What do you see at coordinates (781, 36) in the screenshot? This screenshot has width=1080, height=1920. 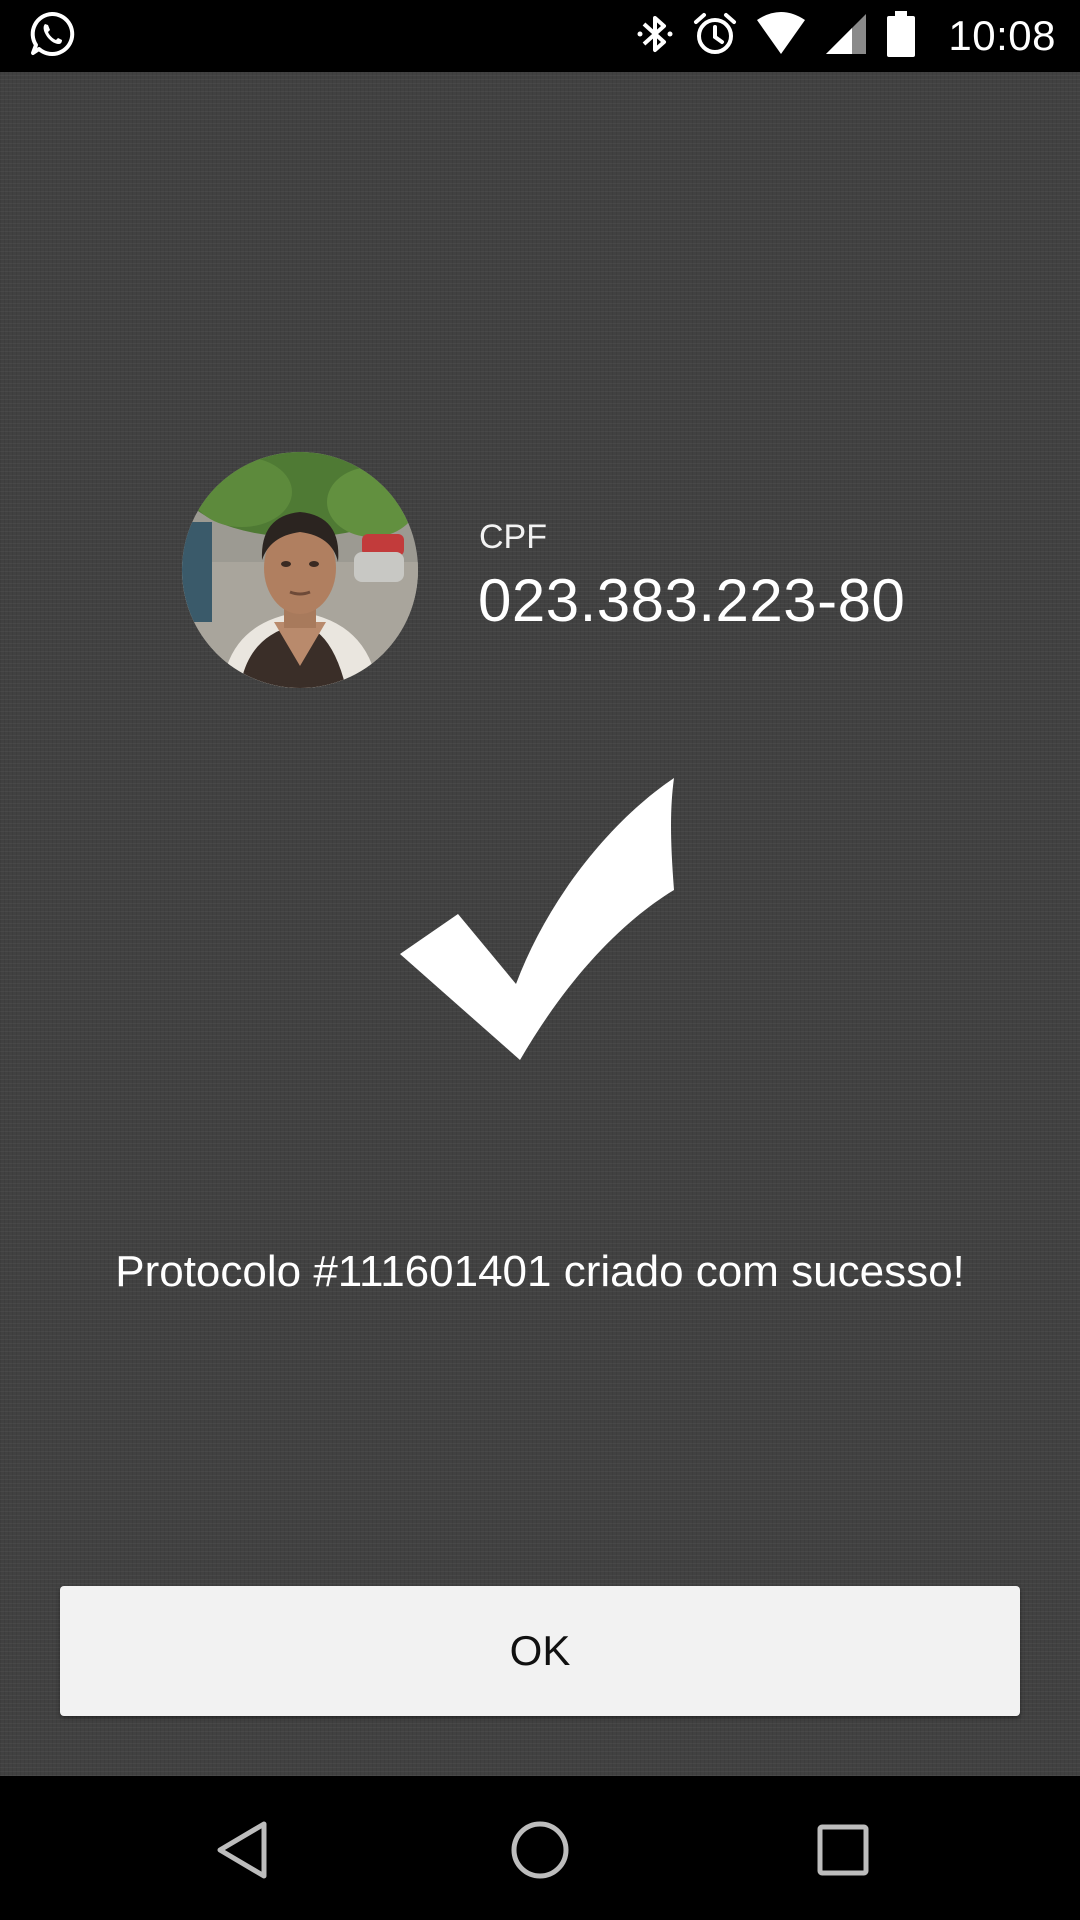 I see `wifi-icon` at bounding box center [781, 36].